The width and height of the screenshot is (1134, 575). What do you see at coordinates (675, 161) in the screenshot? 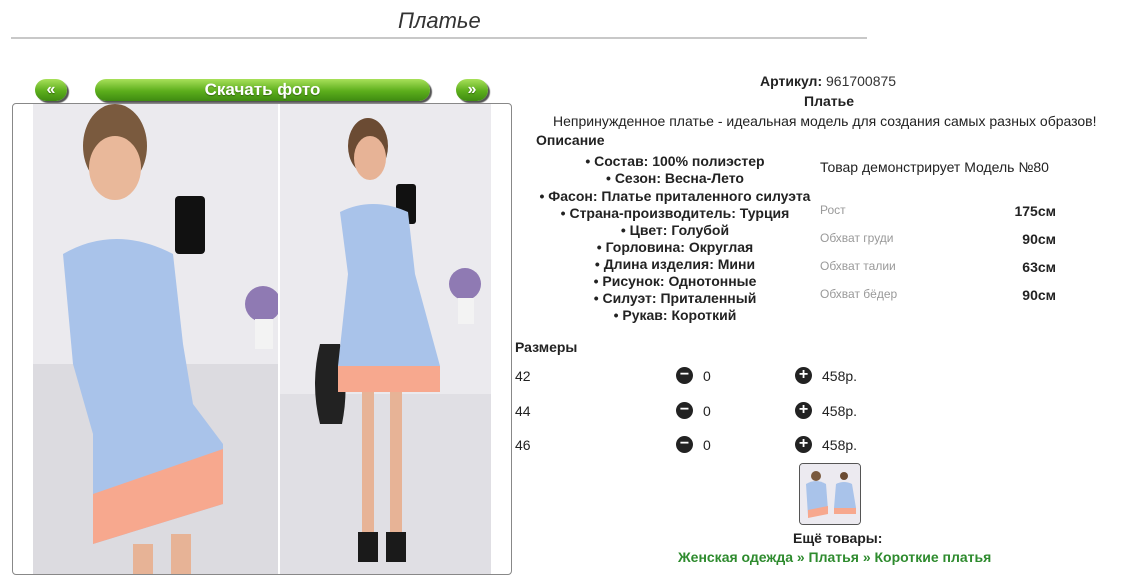
I see `spec-item: • Состав: 100% полиэстер` at bounding box center [675, 161].